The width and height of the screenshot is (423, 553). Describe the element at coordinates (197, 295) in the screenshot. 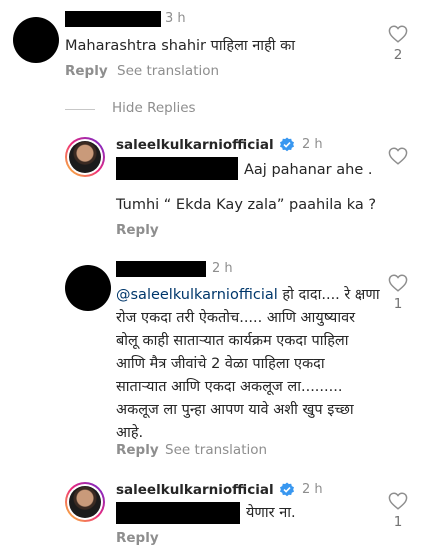

I see `mention-link: @saleelkulkarniofficial` at that location.